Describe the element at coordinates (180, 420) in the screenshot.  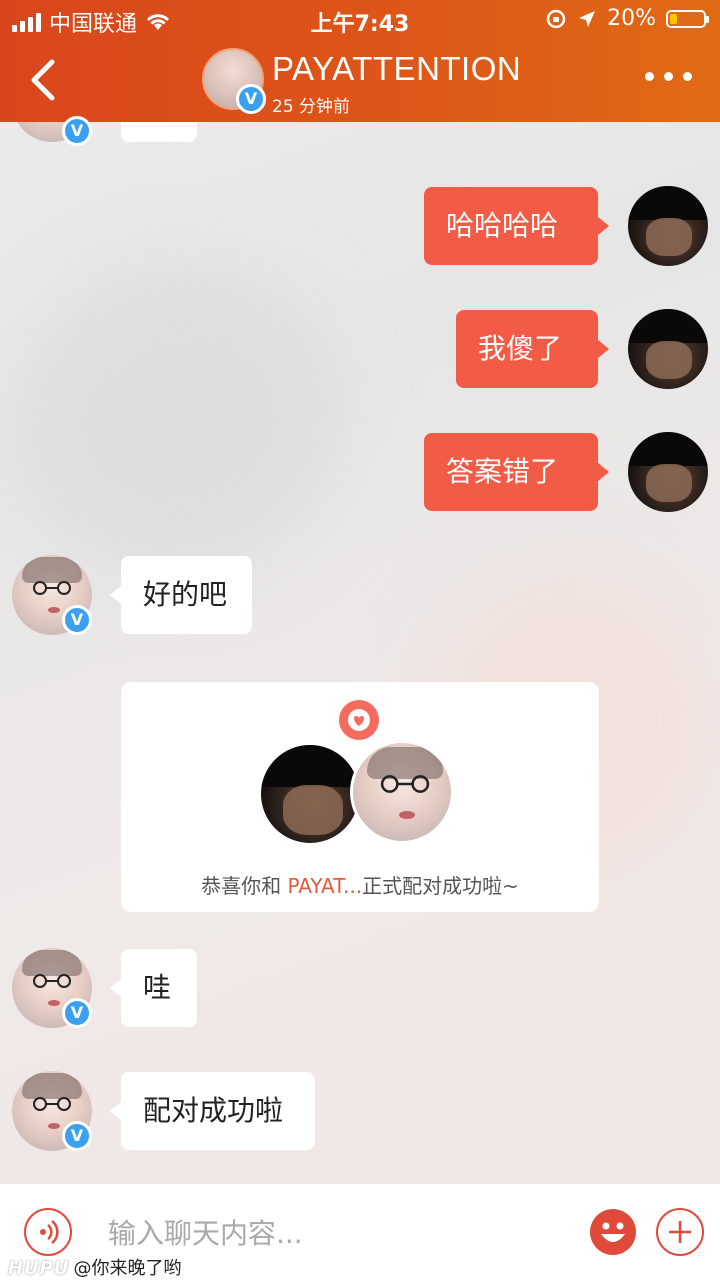
I see `background-blur` at that location.